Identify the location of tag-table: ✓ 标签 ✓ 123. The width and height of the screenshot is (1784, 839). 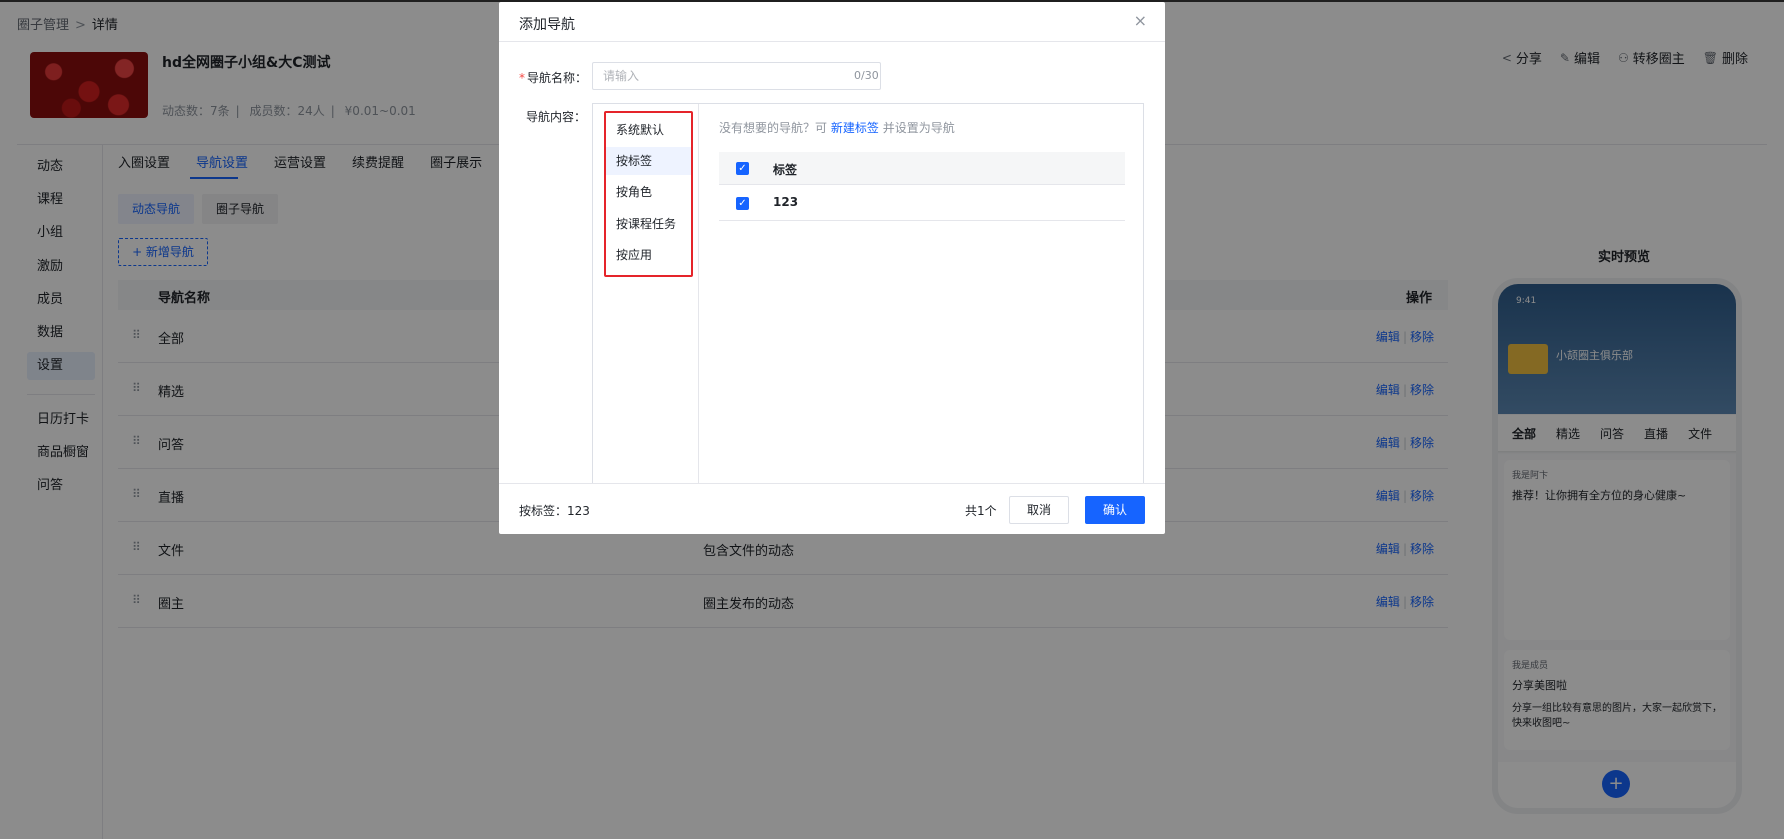
(922, 186).